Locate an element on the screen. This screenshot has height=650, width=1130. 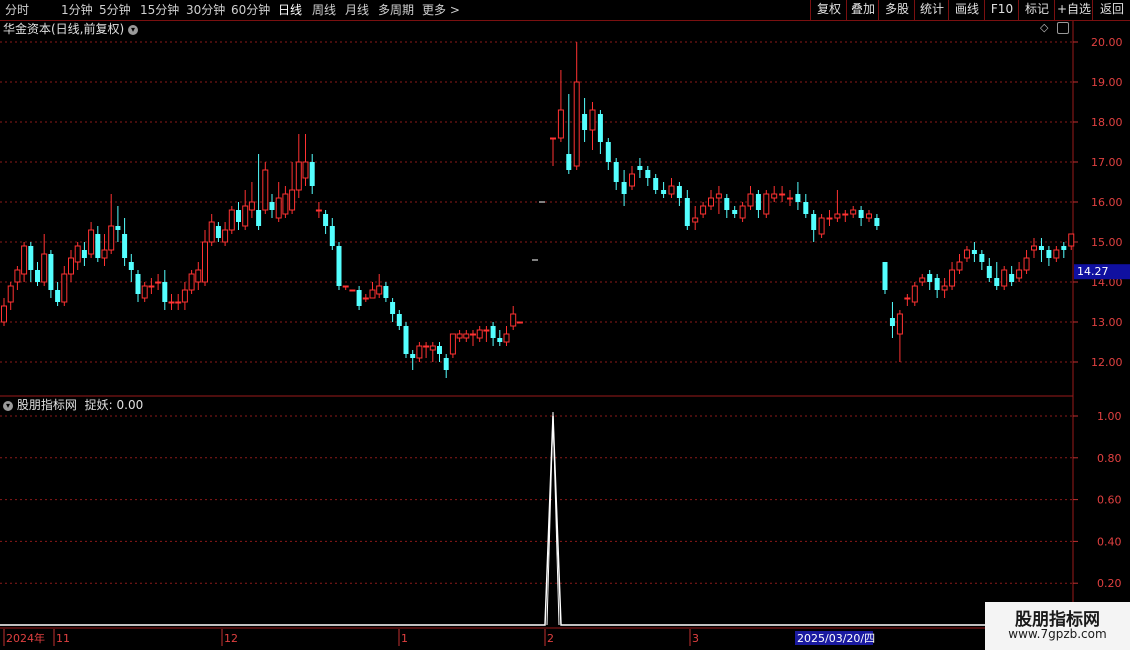
price-tick-label: 18.00 is located at coordinates (1107, 122).